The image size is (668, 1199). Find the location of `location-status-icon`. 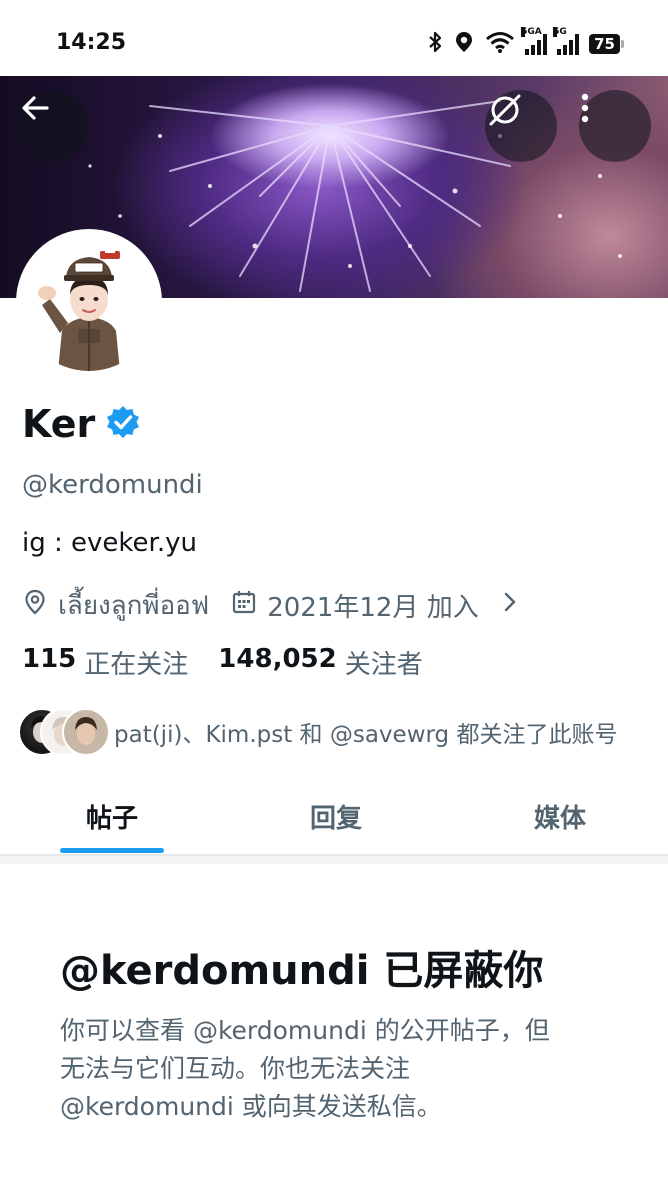

location-status-icon is located at coordinates (464, 44).